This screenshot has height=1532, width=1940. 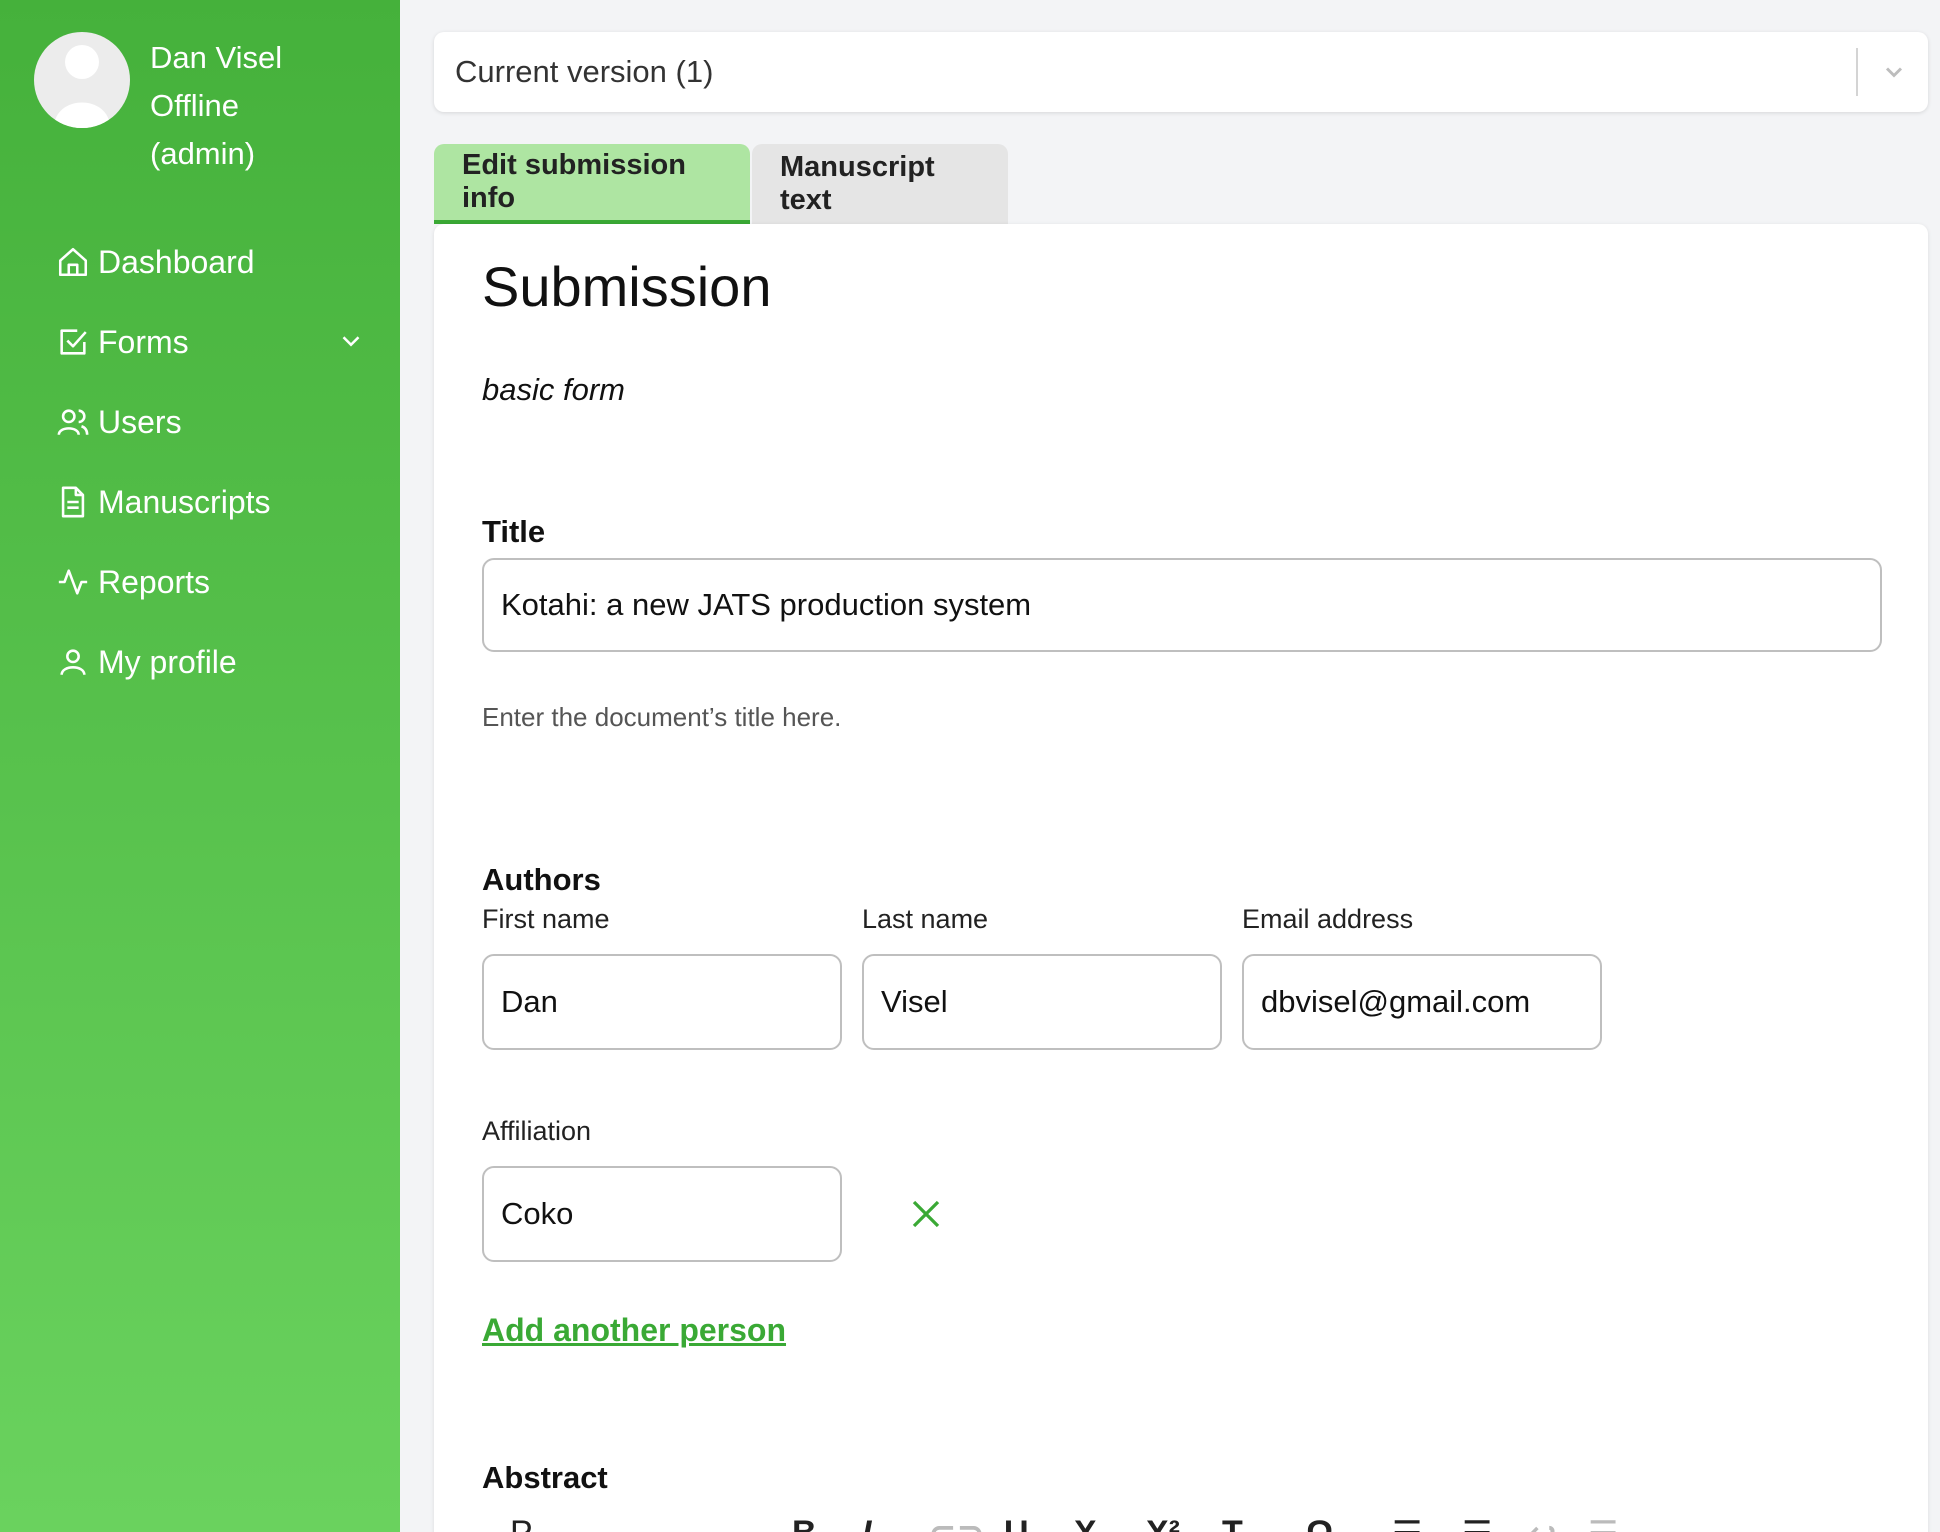 I want to click on sidebar-item-users: Users, so click(x=211, y=422).